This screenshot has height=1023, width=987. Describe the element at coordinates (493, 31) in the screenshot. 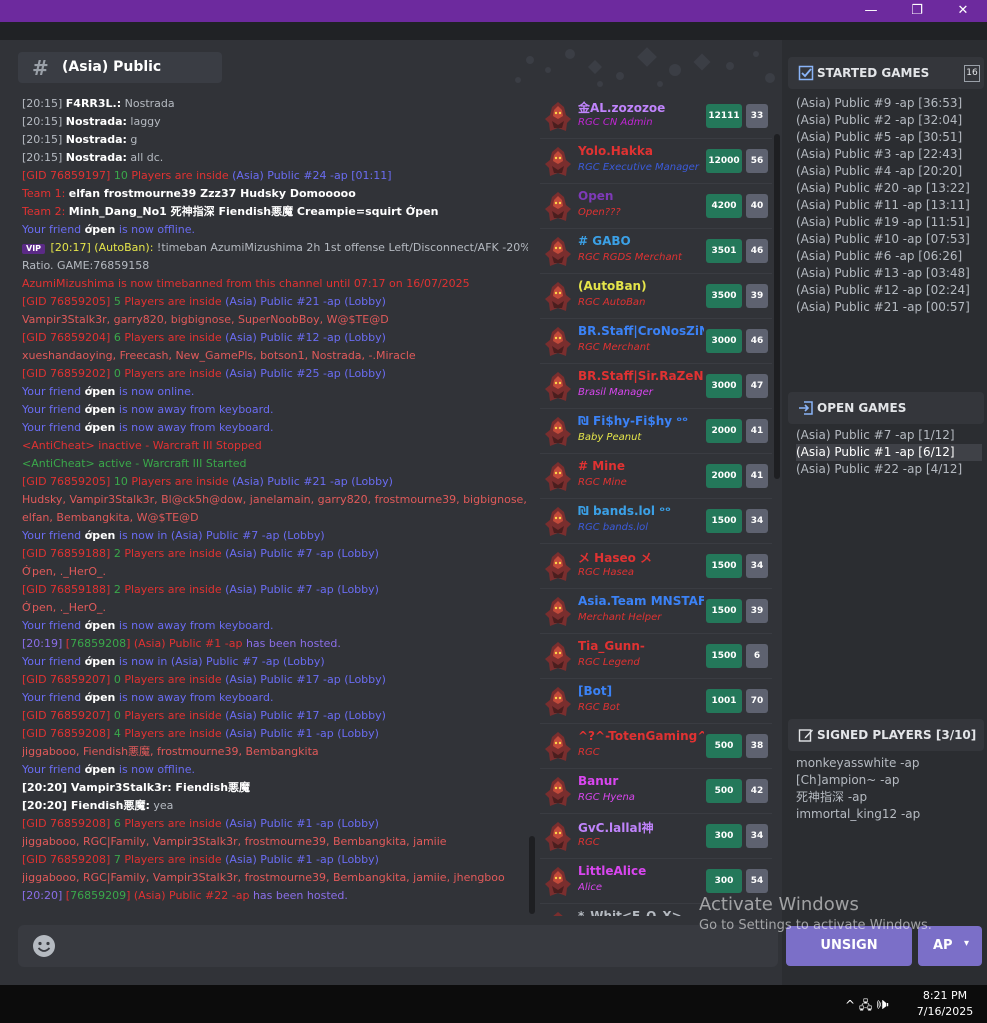

I see `top-strip` at that location.